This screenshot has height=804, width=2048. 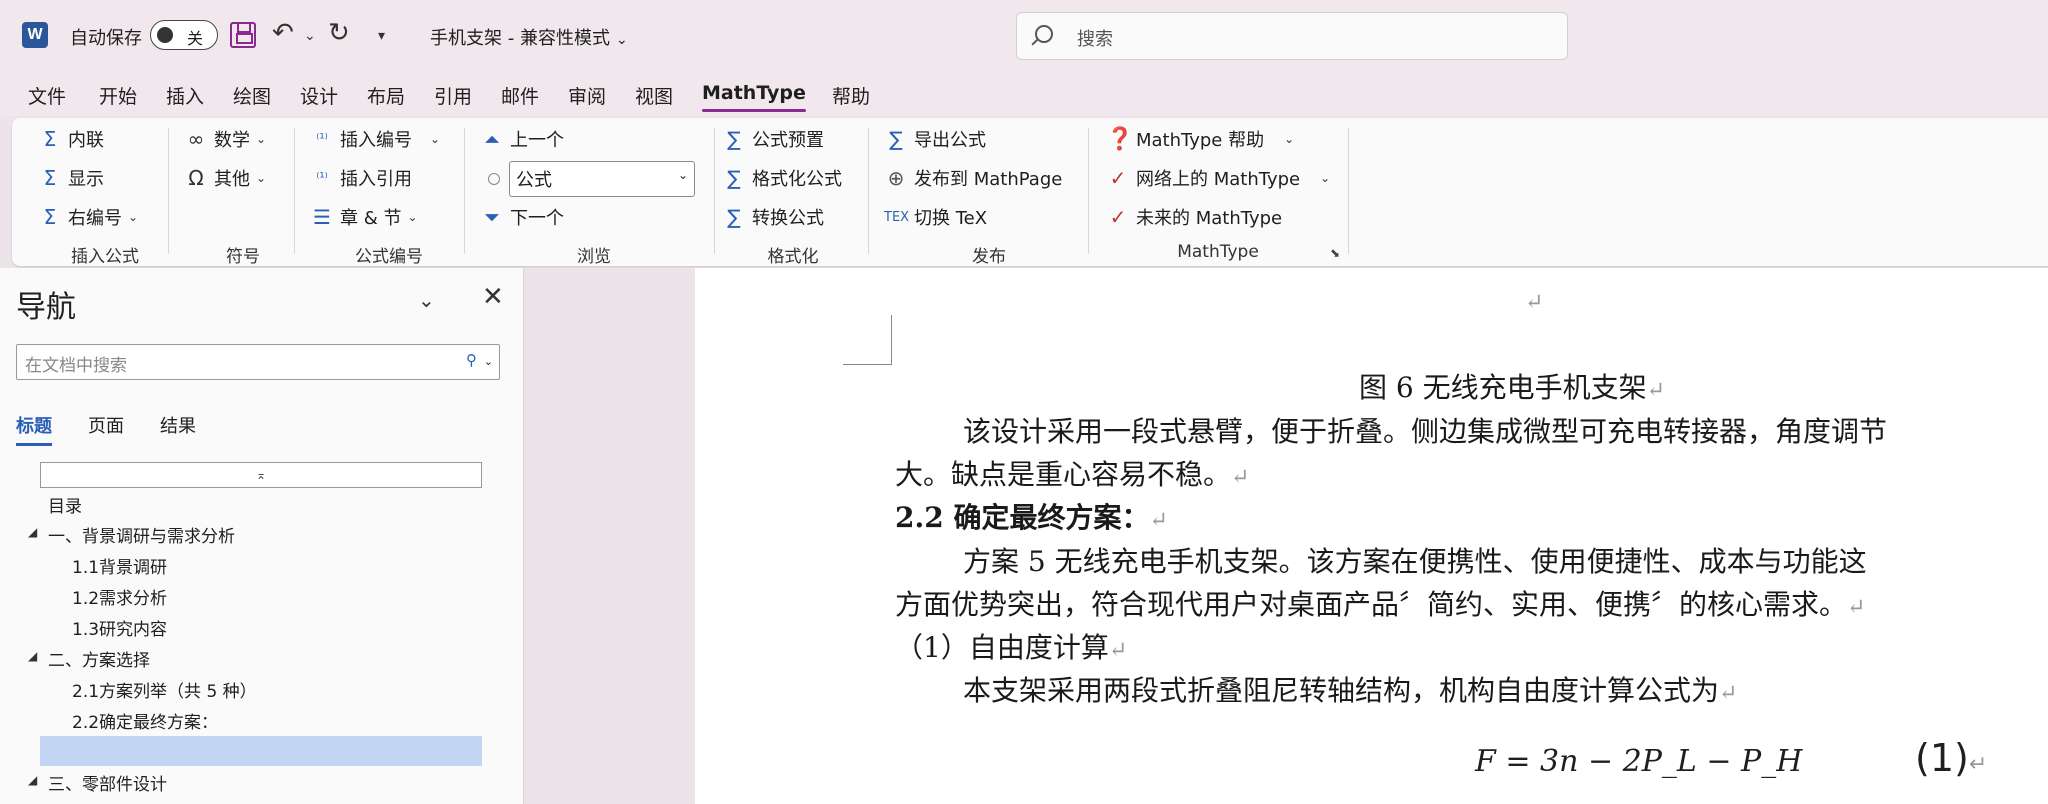 I want to click on formula-f: F = 3n − 2P_L − P_H, so click(x=1638, y=761).